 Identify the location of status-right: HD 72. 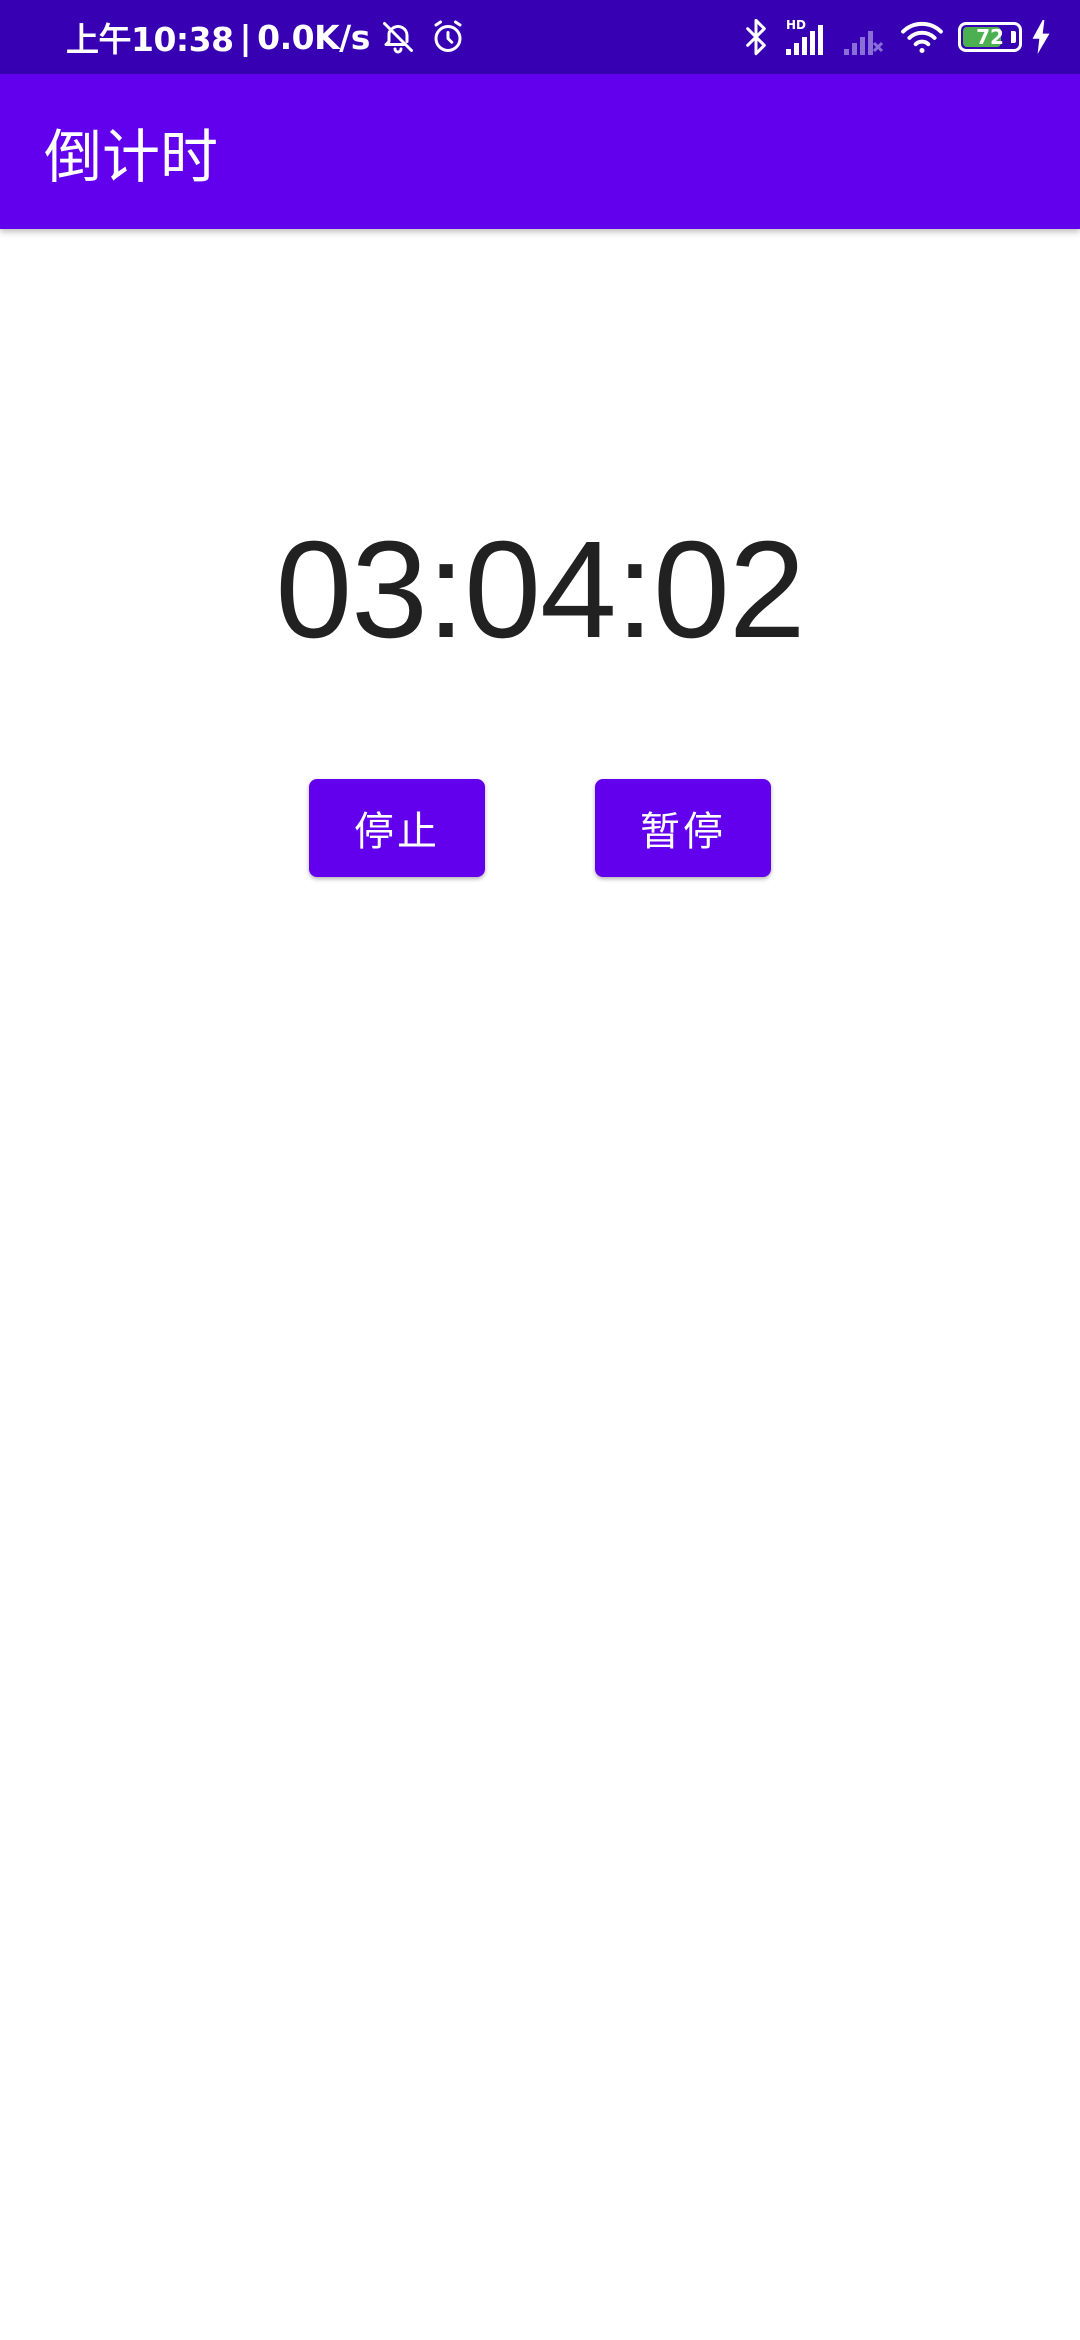
(897, 37).